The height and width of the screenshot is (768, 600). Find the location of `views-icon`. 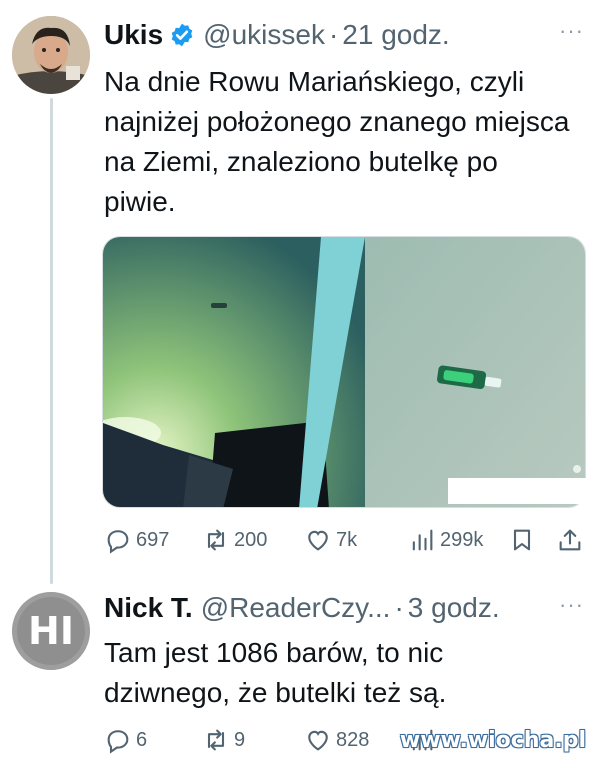

views-icon is located at coordinates (422, 540).